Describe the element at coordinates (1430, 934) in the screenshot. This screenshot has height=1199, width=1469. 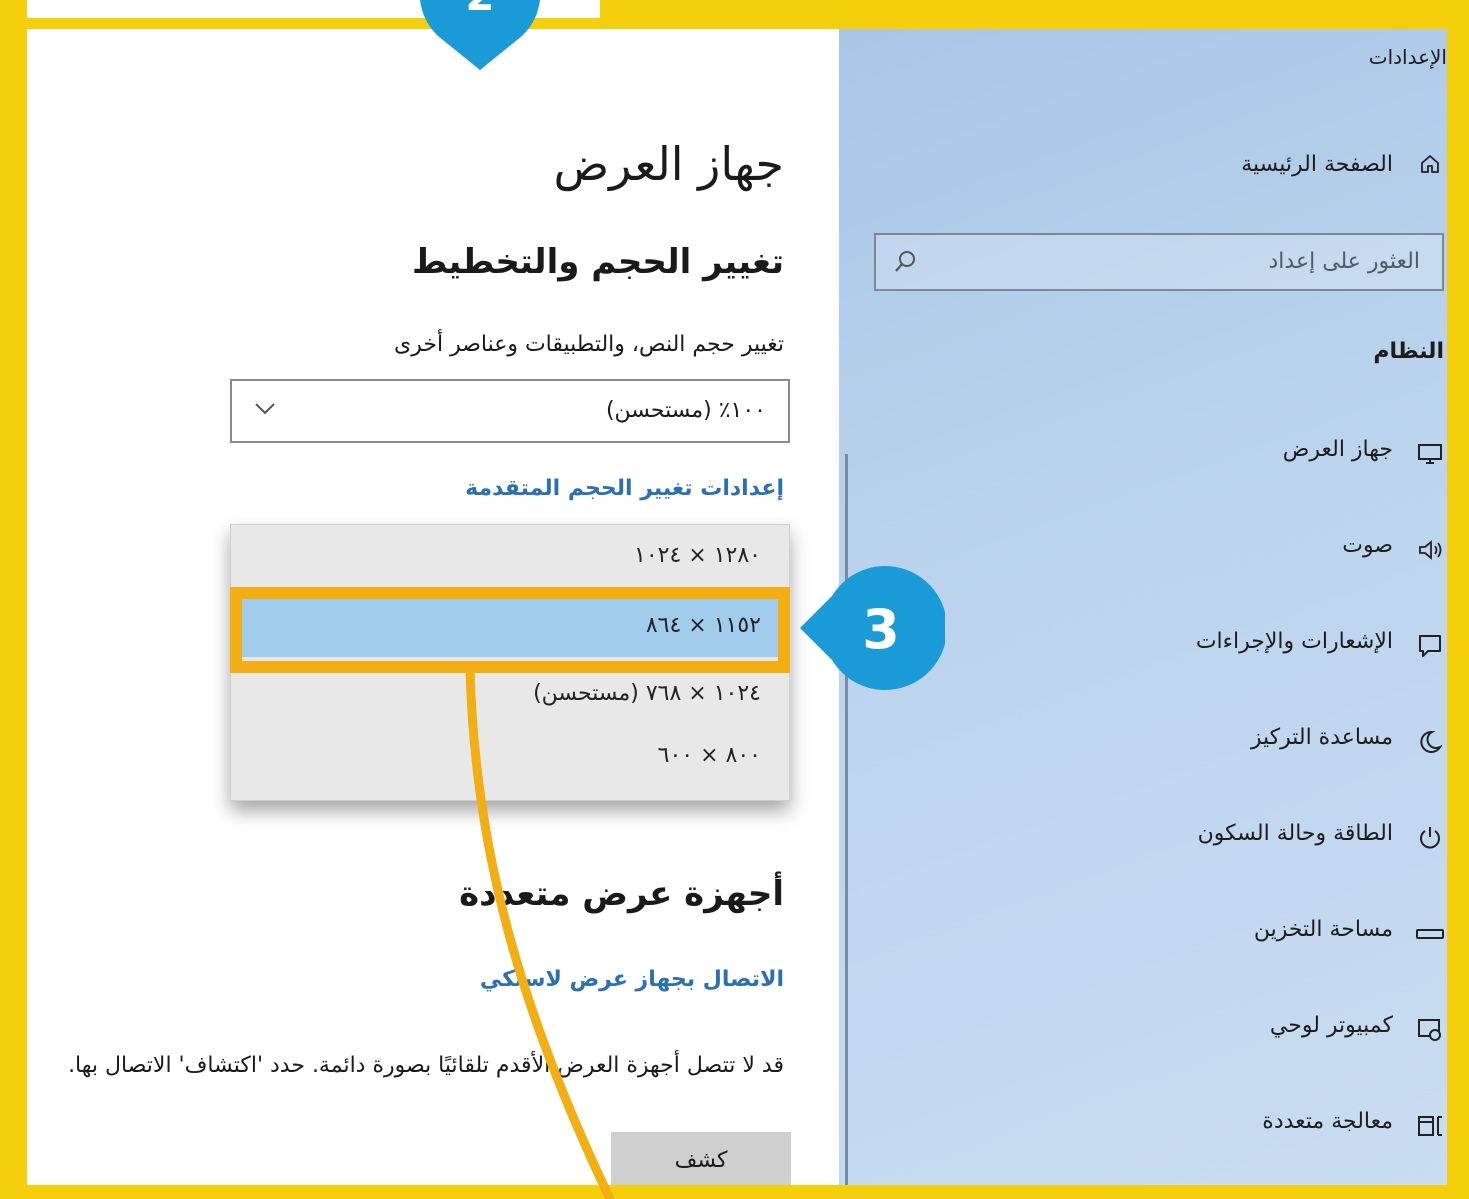
I see `storage-icon` at that location.